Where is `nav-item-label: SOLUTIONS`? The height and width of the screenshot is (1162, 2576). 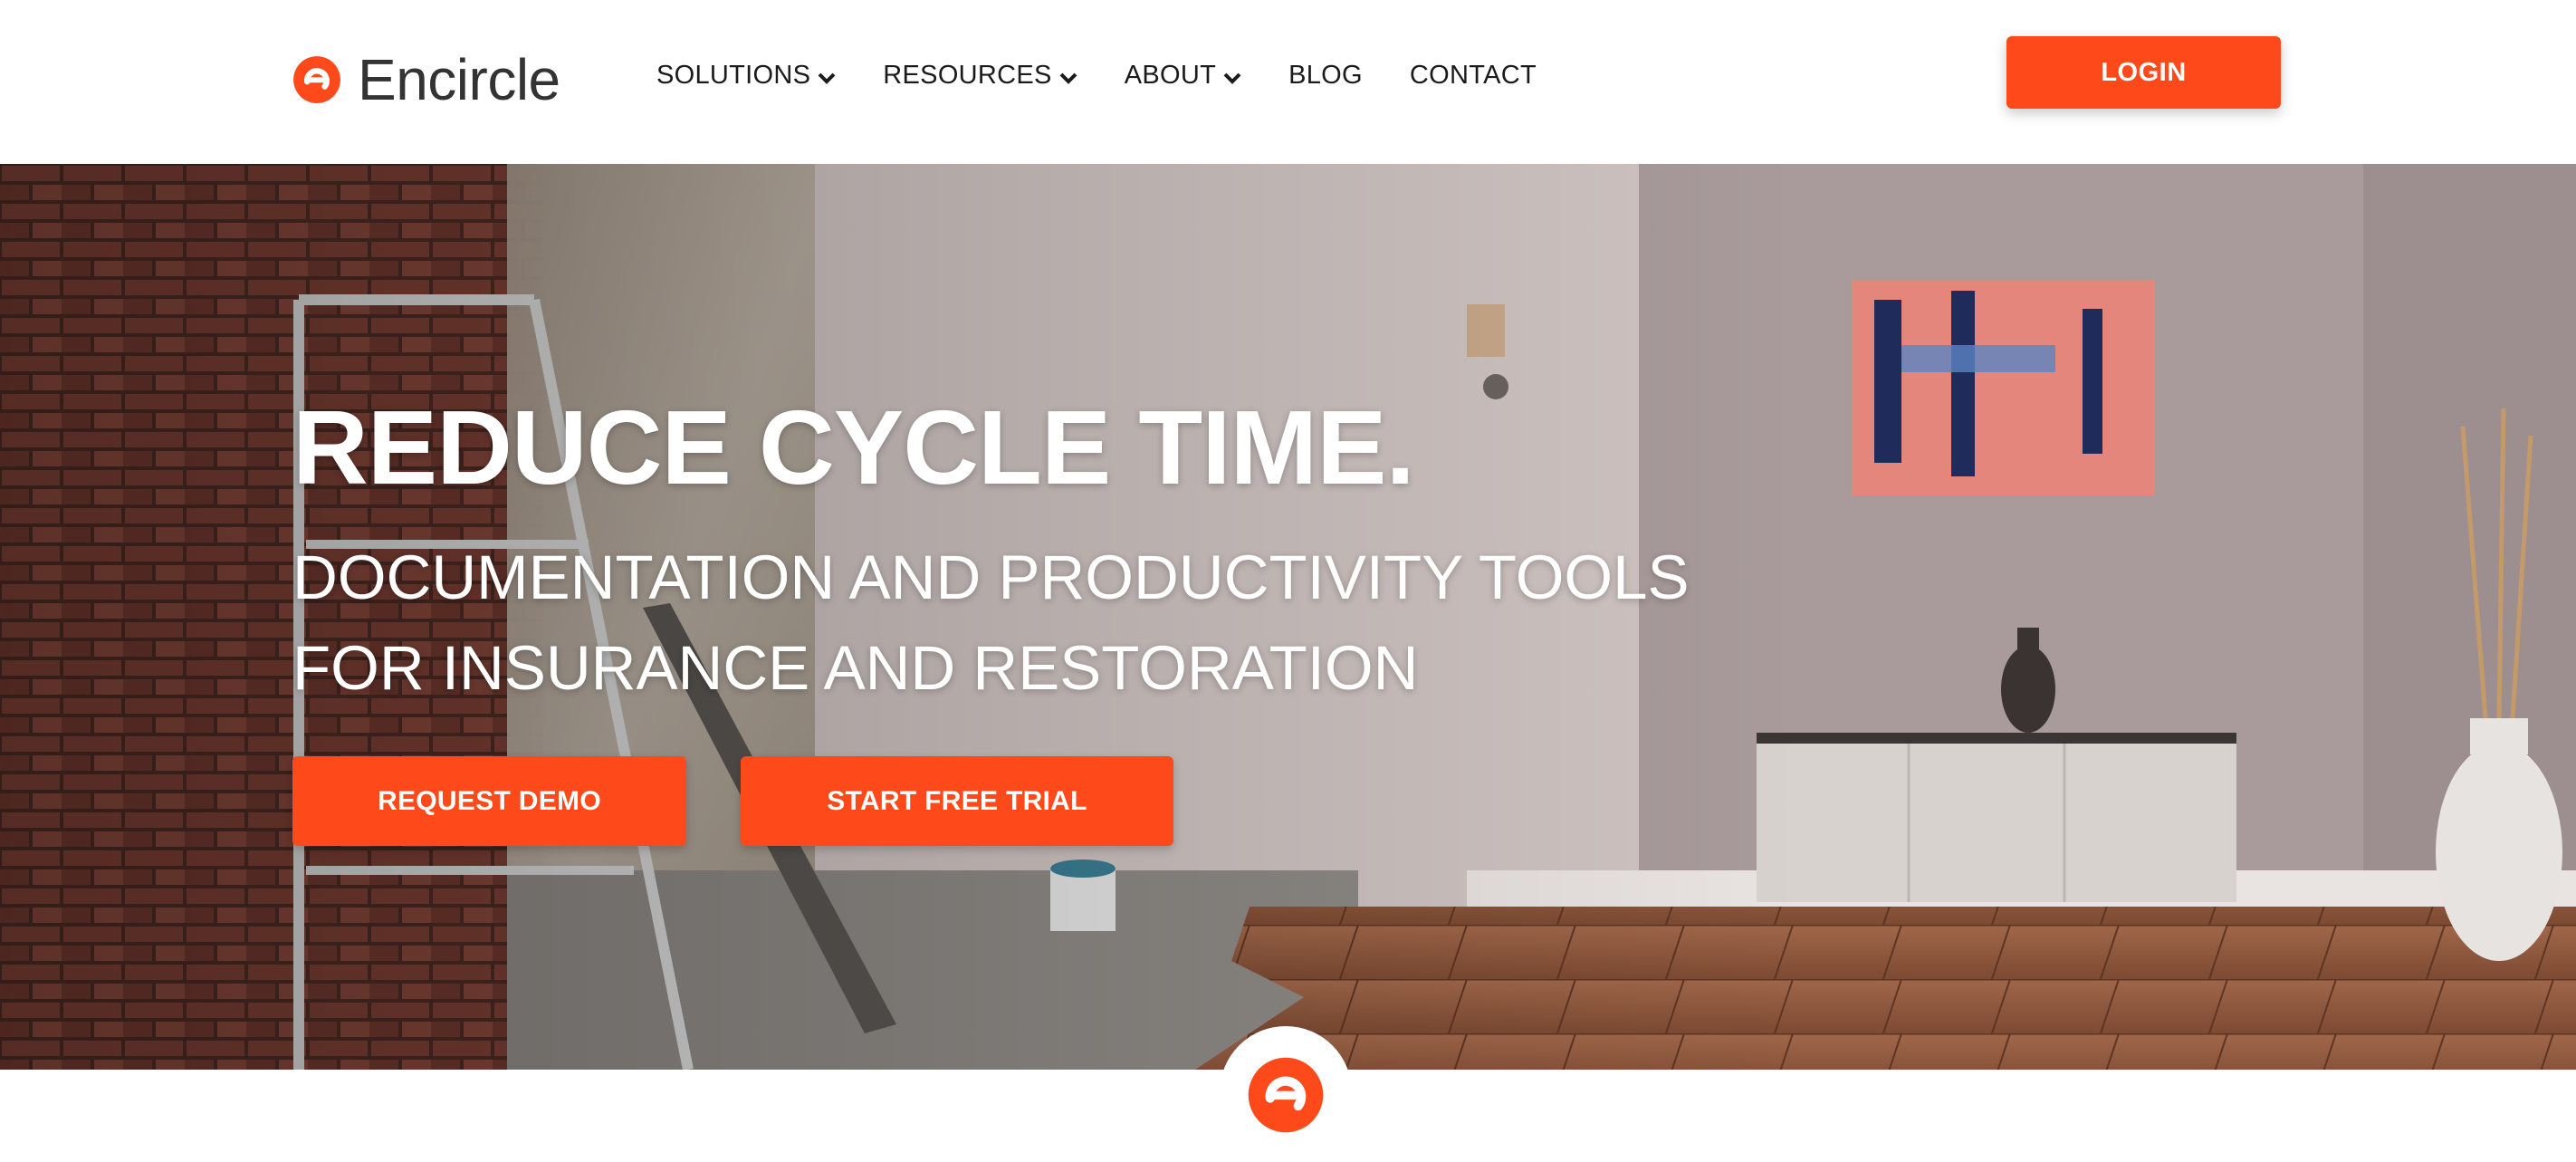
nav-item-label: SOLUTIONS is located at coordinates (733, 75).